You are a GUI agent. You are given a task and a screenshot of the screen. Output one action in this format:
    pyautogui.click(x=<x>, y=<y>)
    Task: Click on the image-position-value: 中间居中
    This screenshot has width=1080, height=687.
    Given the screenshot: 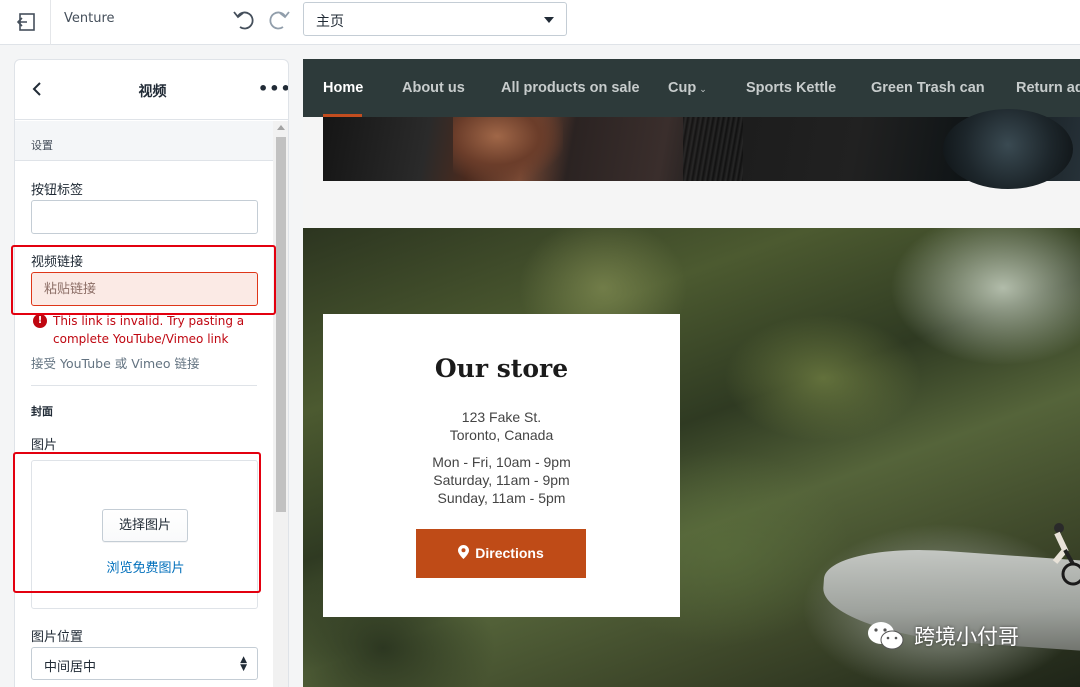 What is the action you would take?
    pyautogui.click(x=70, y=667)
    